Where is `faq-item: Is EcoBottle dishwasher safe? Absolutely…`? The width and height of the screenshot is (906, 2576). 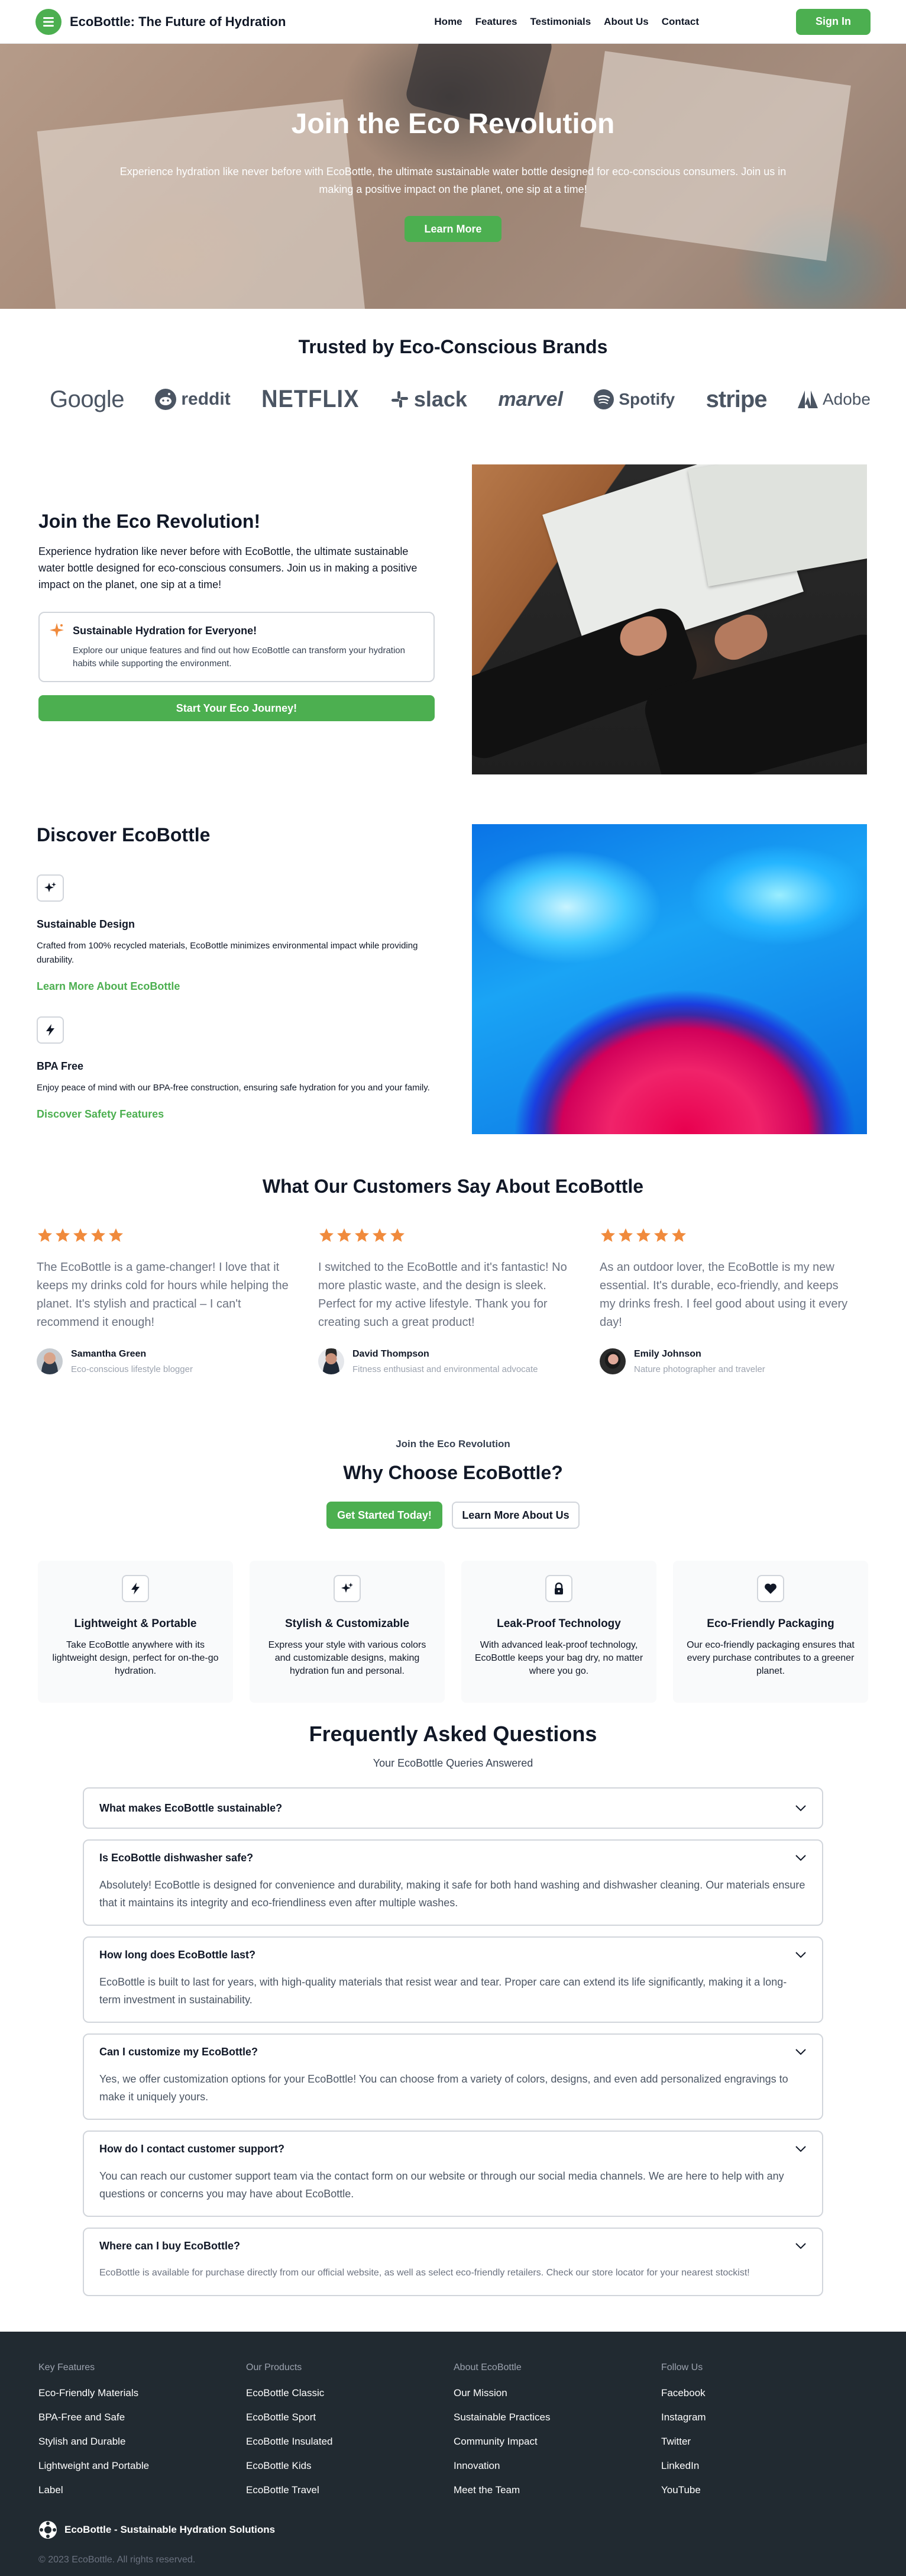 faq-item: Is EcoBottle dishwasher safe? Absolutely… is located at coordinates (453, 1882).